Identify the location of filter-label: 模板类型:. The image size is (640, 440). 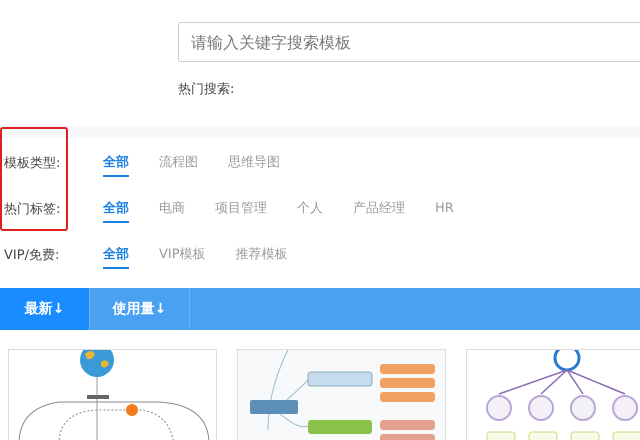
(32, 163).